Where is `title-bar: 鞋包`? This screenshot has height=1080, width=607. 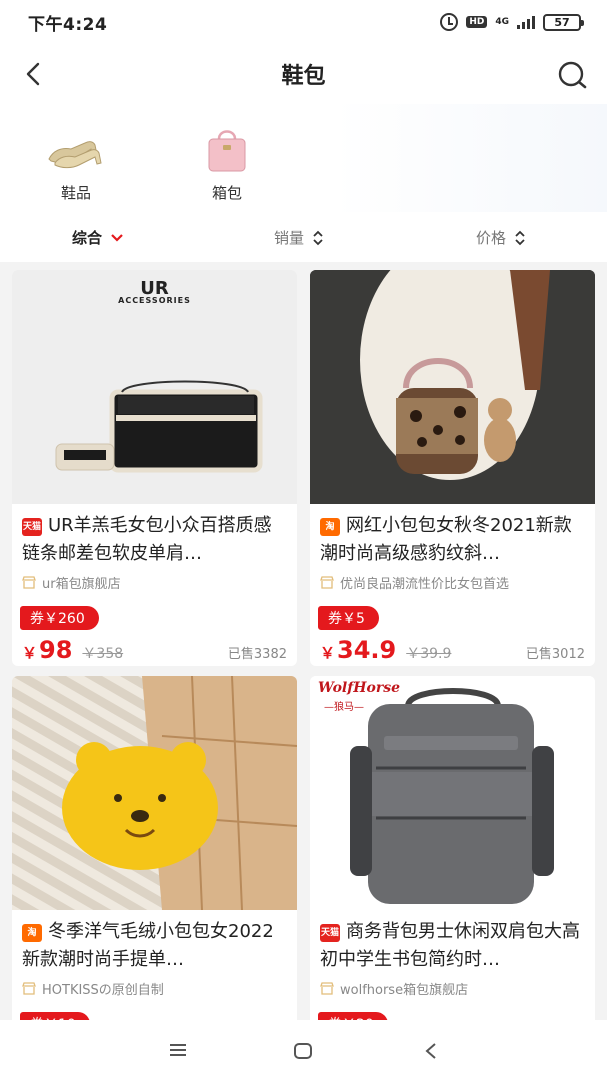 title-bar: 鞋包 is located at coordinates (303, 74).